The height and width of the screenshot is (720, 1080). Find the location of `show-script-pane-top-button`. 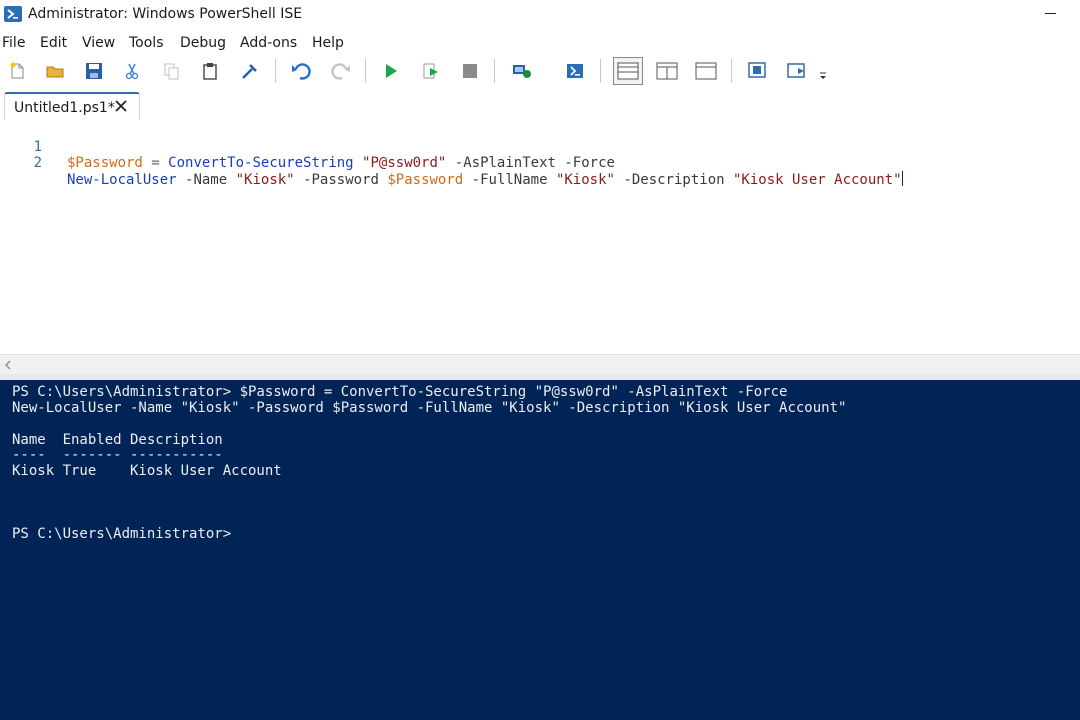

show-script-pane-top-button is located at coordinates (628, 71).